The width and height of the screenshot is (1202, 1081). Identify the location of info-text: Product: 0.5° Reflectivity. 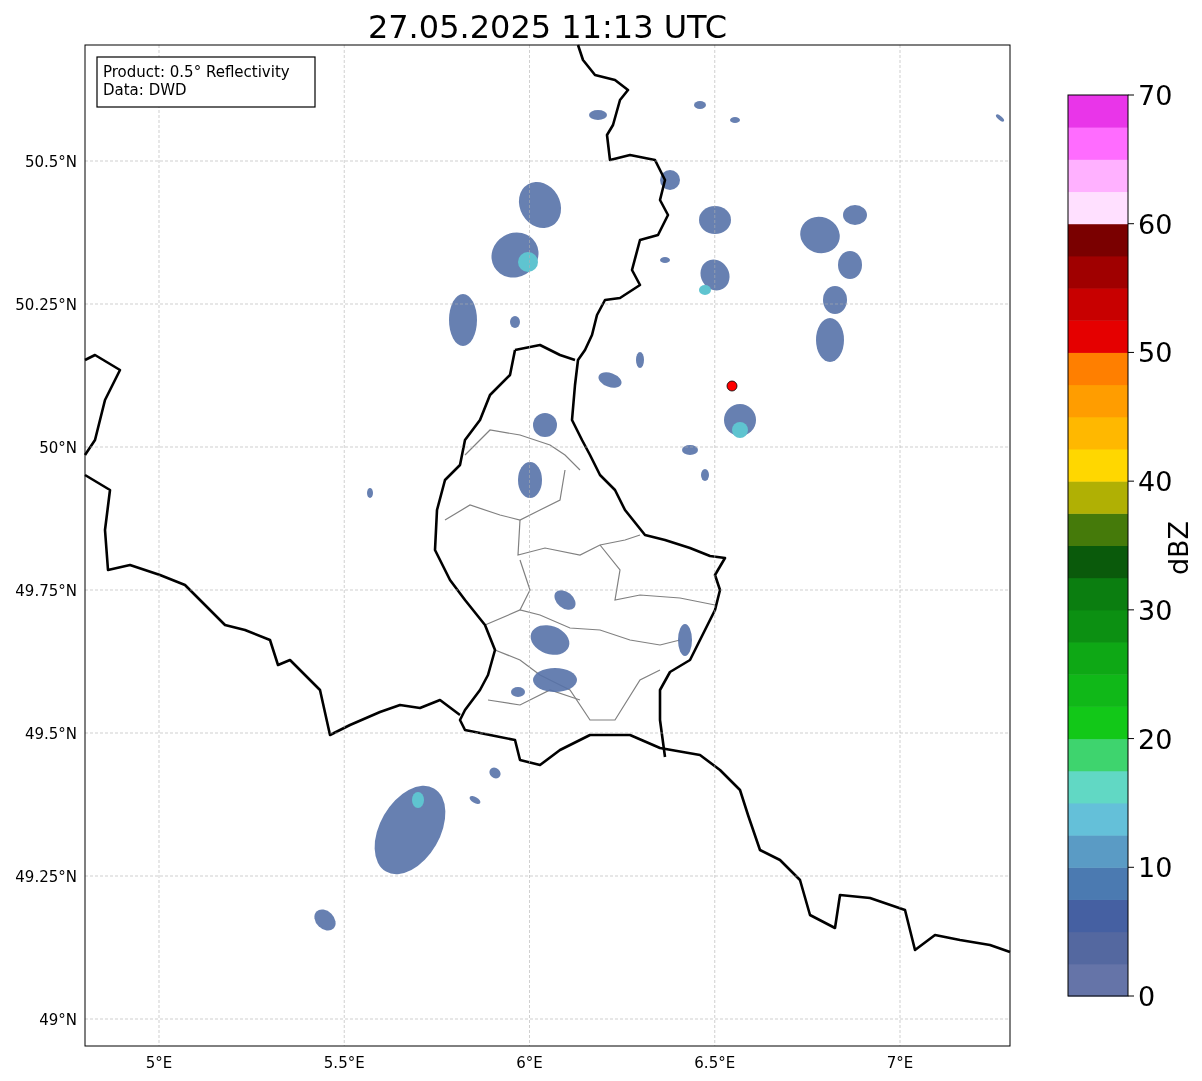
(196, 72).